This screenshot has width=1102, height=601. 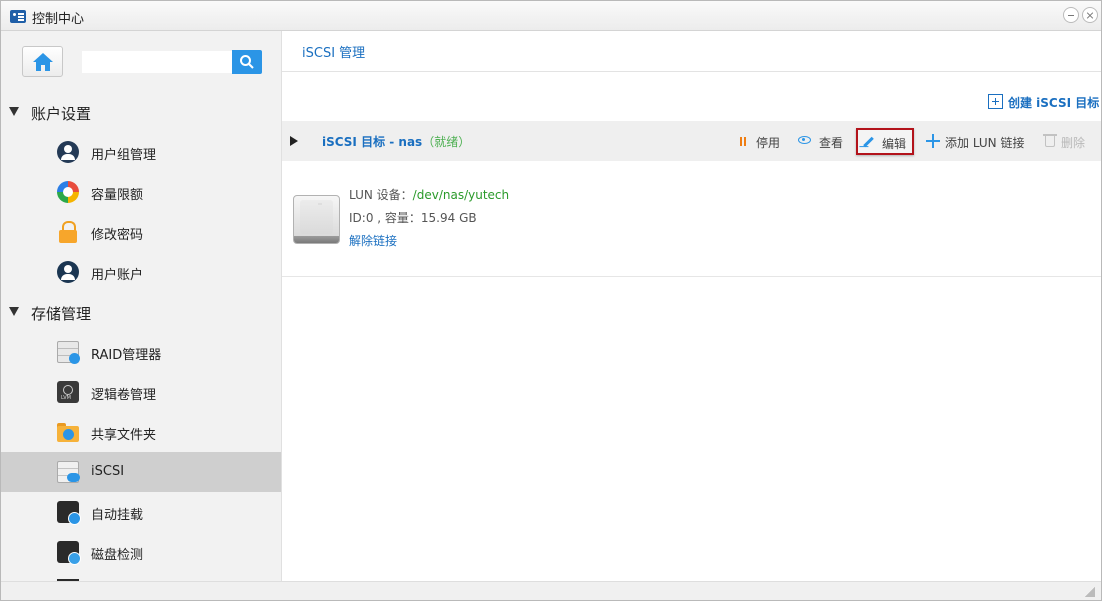 I want to click on sidebar-item-user-group: 用户组管理, so click(x=141, y=152).